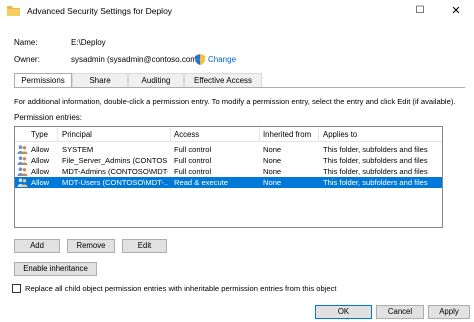 Image resolution: width=474 pixels, height=322 pixels. Describe the element at coordinates (77, 134) in the screenshot. I see `header-principal: Principal` at that location.